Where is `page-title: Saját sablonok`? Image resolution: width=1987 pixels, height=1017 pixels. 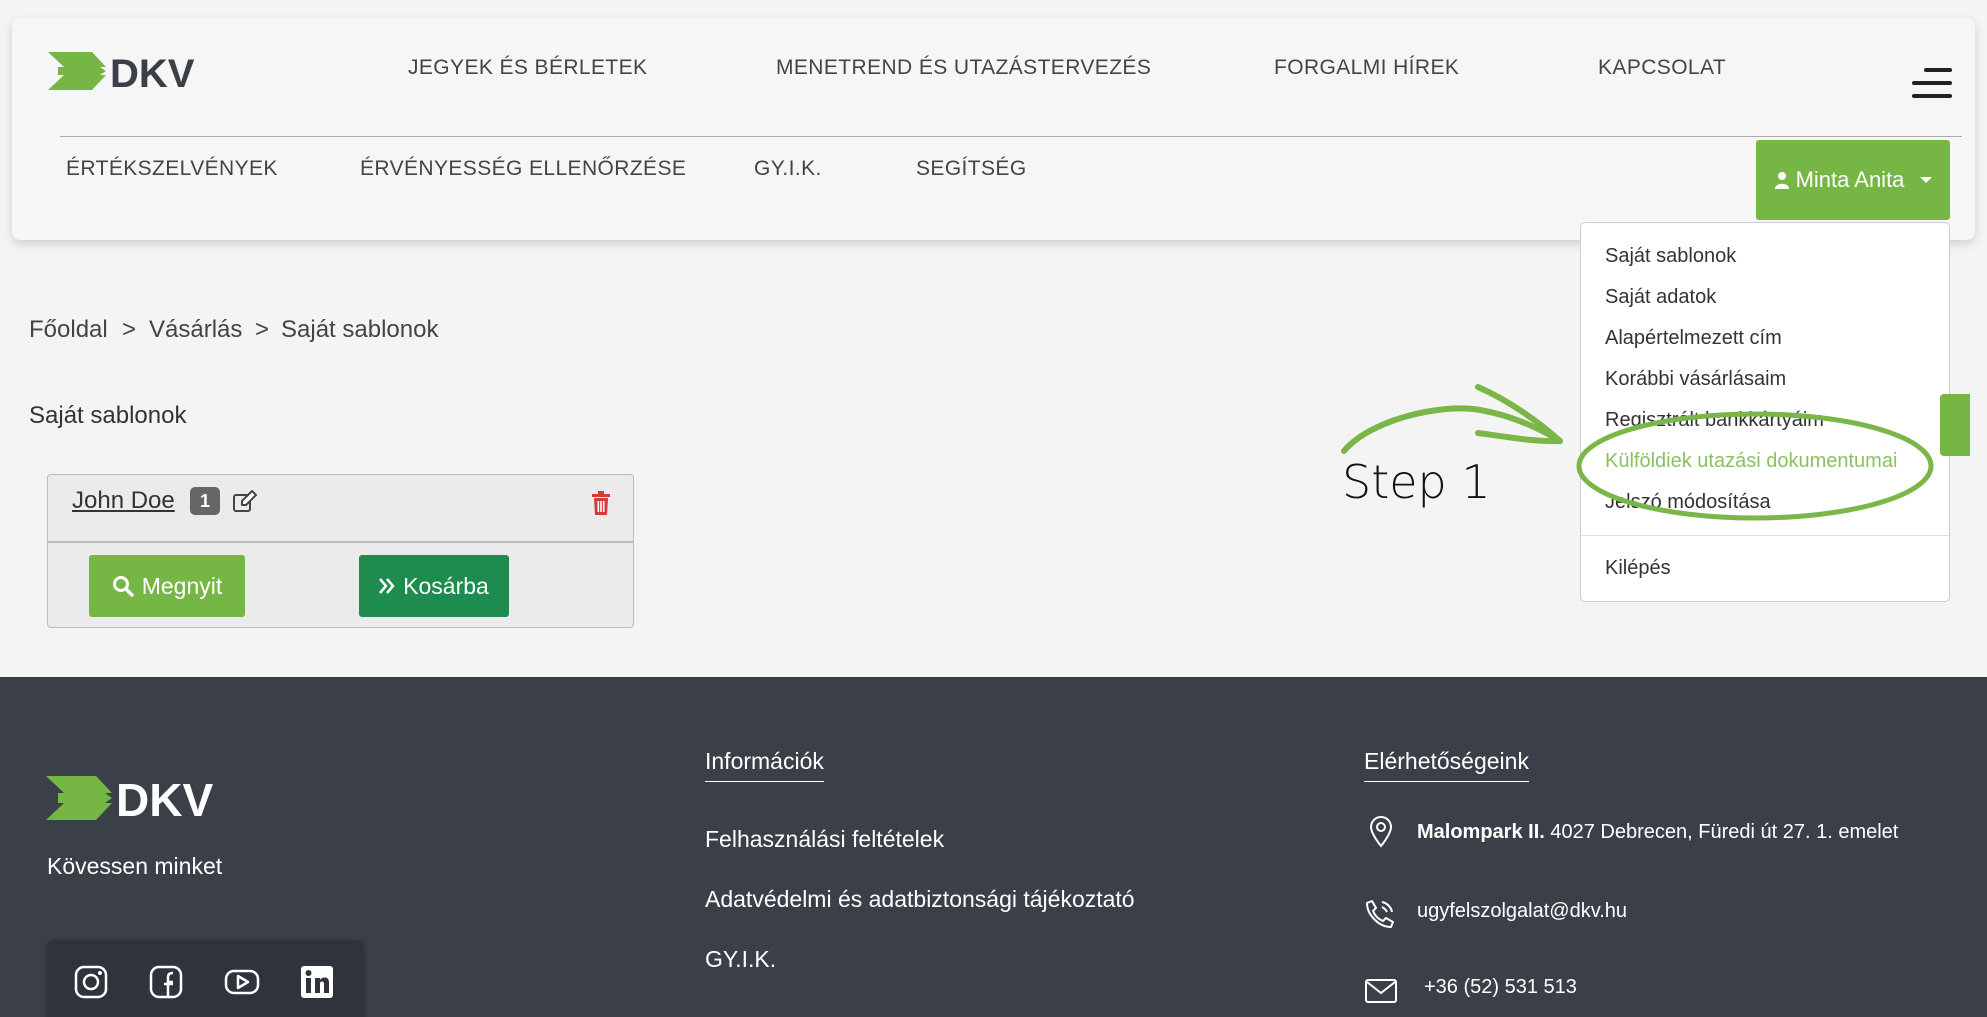
page-title: Saját sablonok is located at coordinates (108, 415).